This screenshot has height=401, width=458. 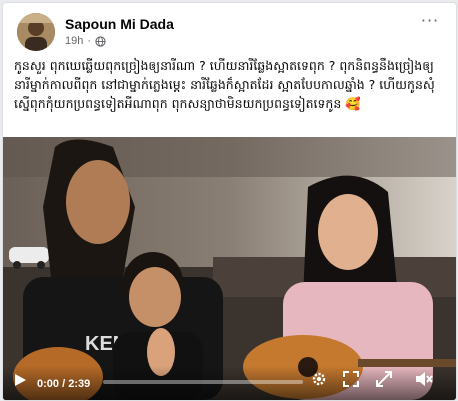 What do you see at coordinates (351, 381) in the screenshot?
I see `fullscreen-icon` at bounding box center [351, 381].